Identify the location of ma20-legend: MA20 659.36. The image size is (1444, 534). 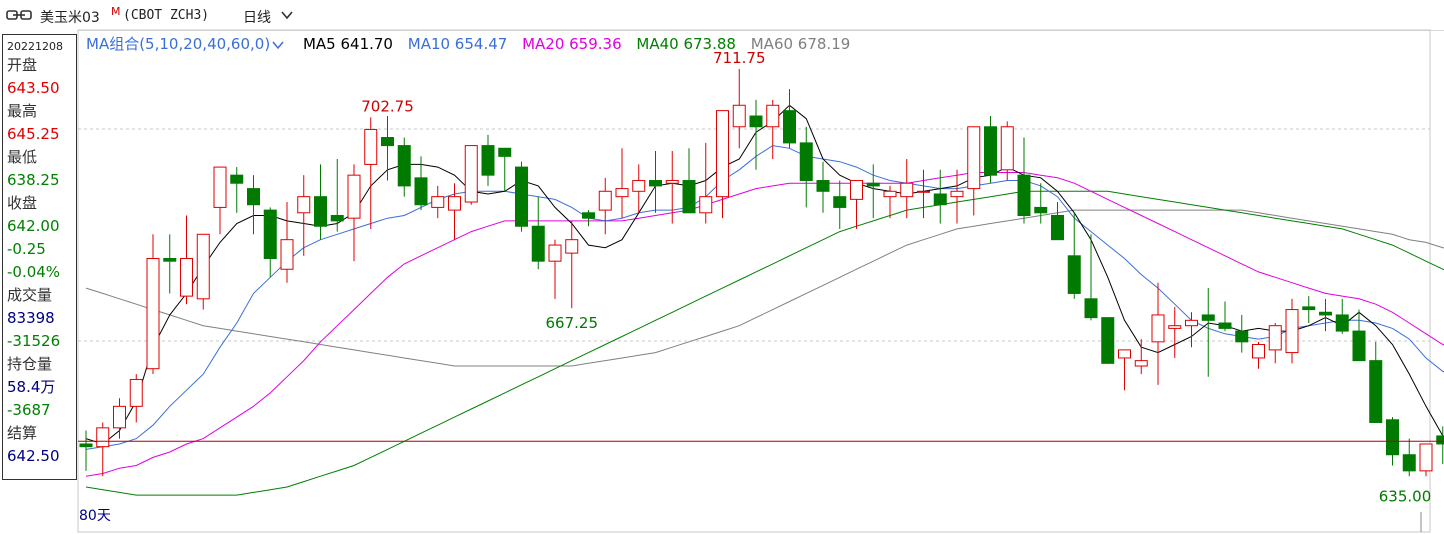
(572, 44).